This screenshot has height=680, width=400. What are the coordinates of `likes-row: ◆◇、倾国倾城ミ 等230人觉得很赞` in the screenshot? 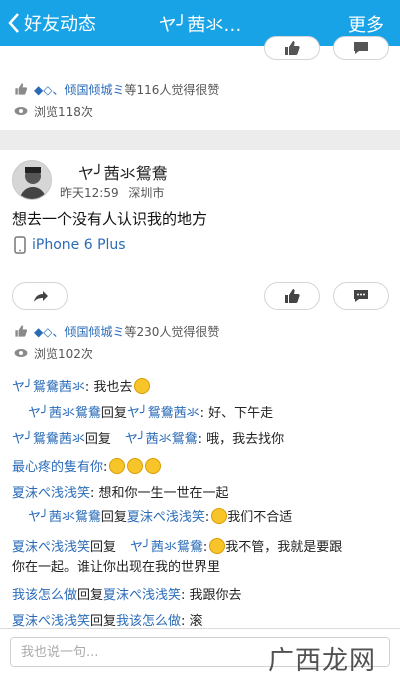 It's located at (115, 331).